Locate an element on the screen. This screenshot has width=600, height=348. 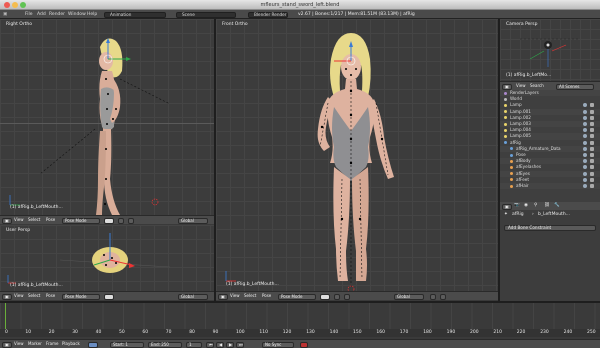
viewport-header-user: ▣ View Select Pose Pose Mode Global is located at coordinates (107, 295).